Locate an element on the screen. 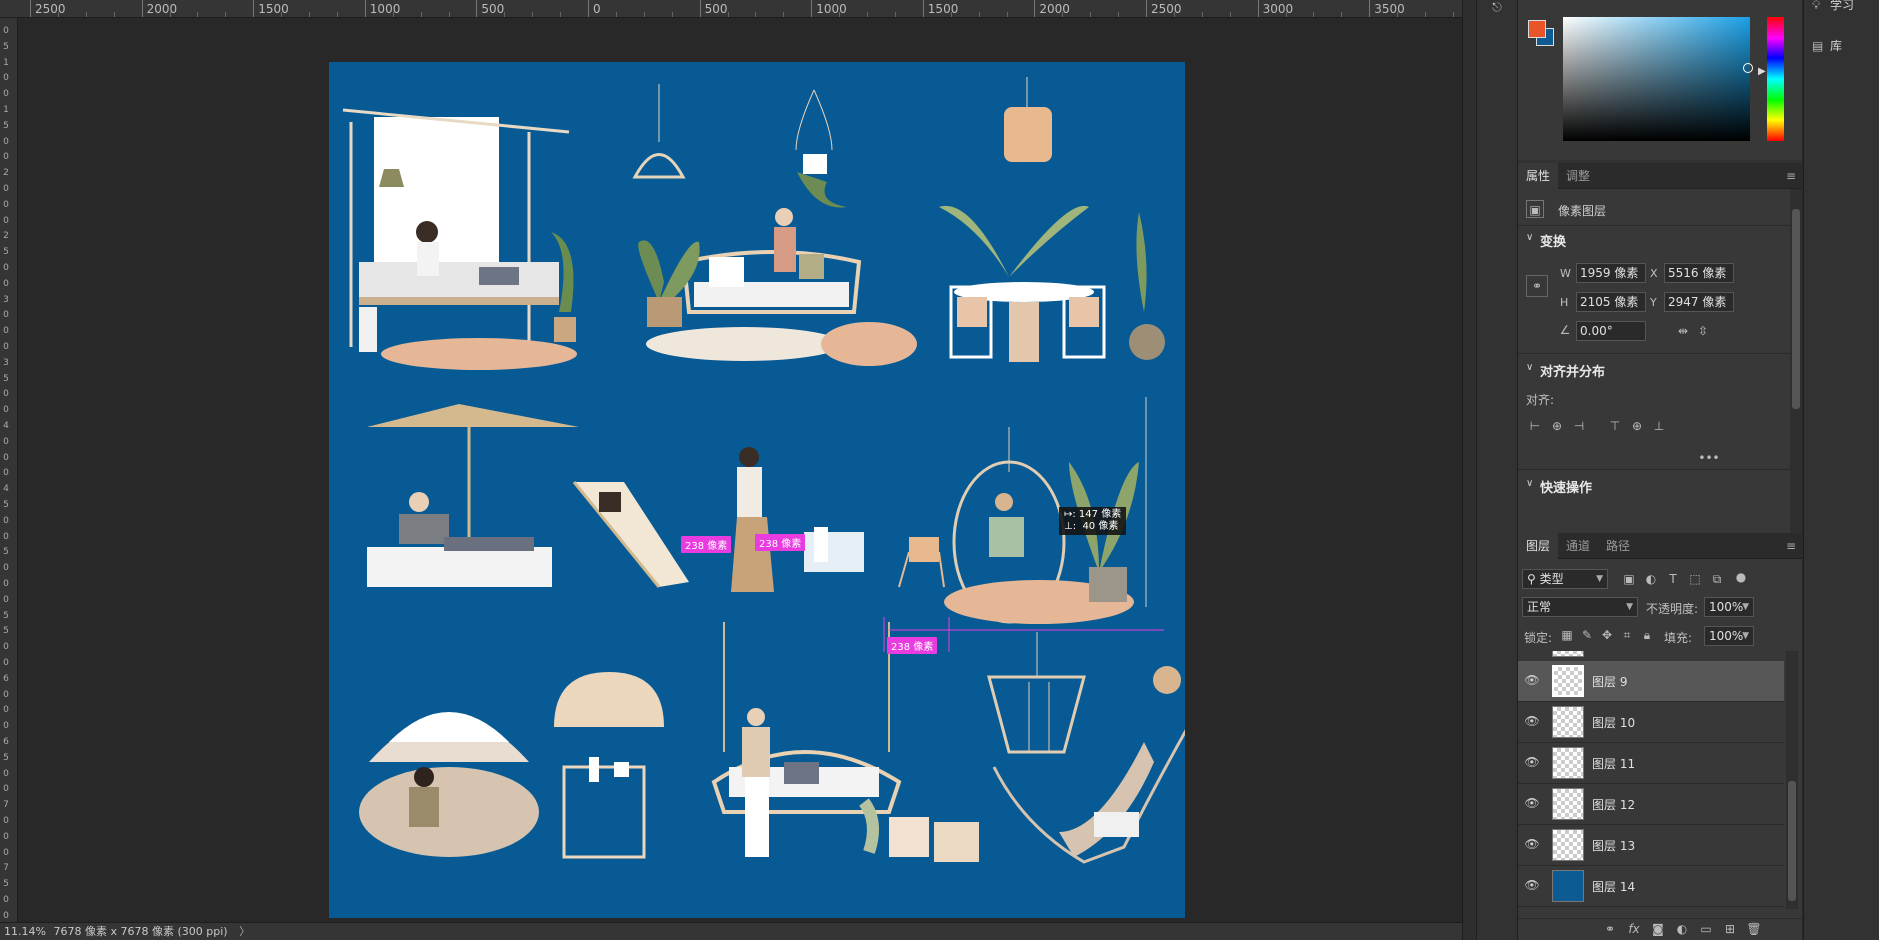  layer-name: 图层 14 is located at coordinates (1613, 886).